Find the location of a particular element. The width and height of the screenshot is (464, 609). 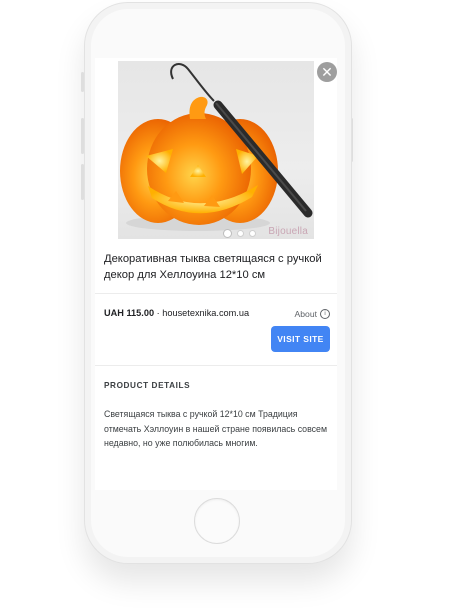

phone-home-button is located at coordinates (217, 521).